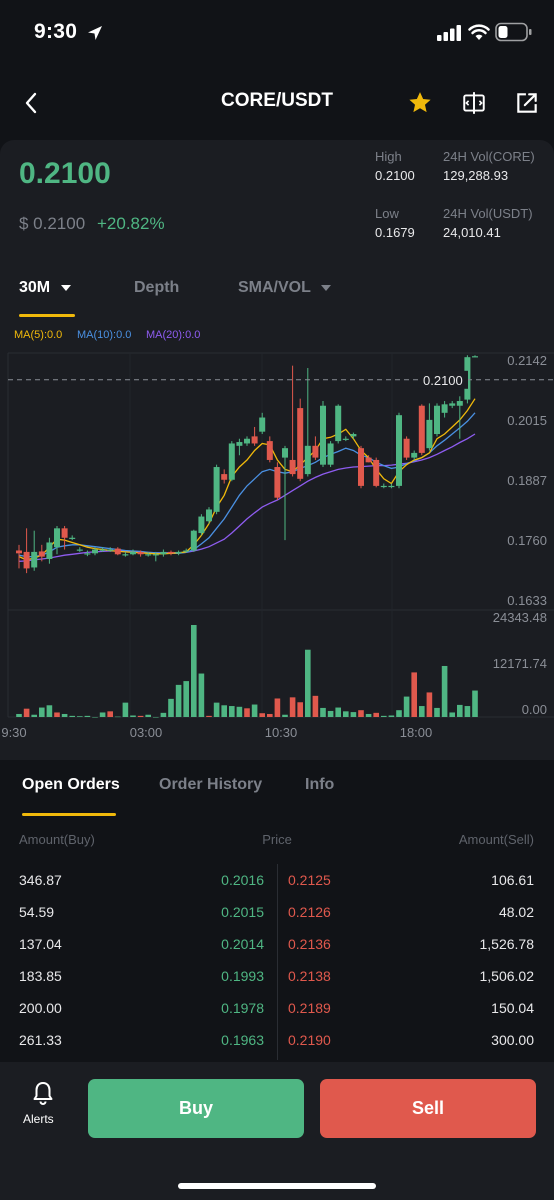  What do you see at coordinates (43, 1093) in the screenshot?
I see `bell-icon` at bounding box center [43, 1093].